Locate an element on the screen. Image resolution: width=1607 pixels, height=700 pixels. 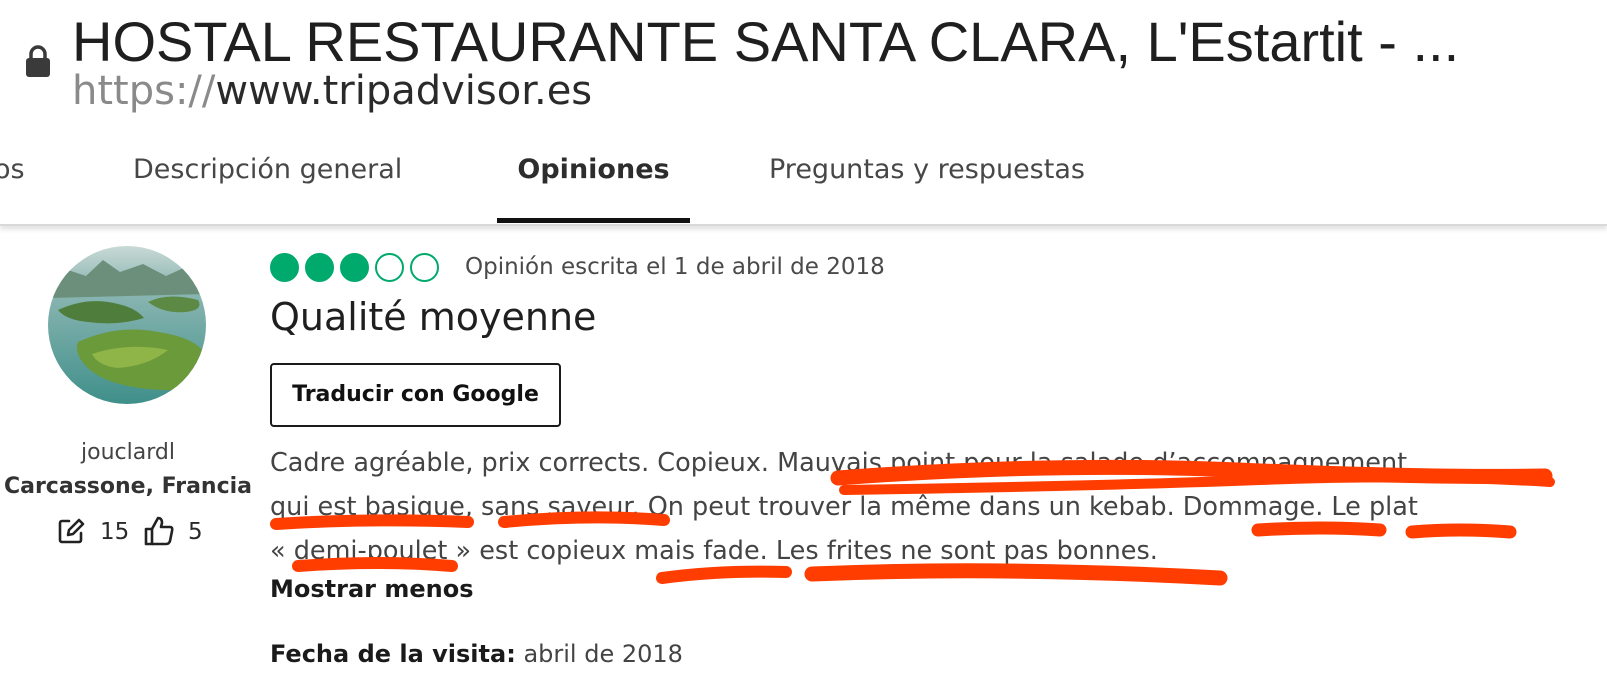
visit-date: Fecha de la visita: abril de 2018 is located at coordinates (476, 654).